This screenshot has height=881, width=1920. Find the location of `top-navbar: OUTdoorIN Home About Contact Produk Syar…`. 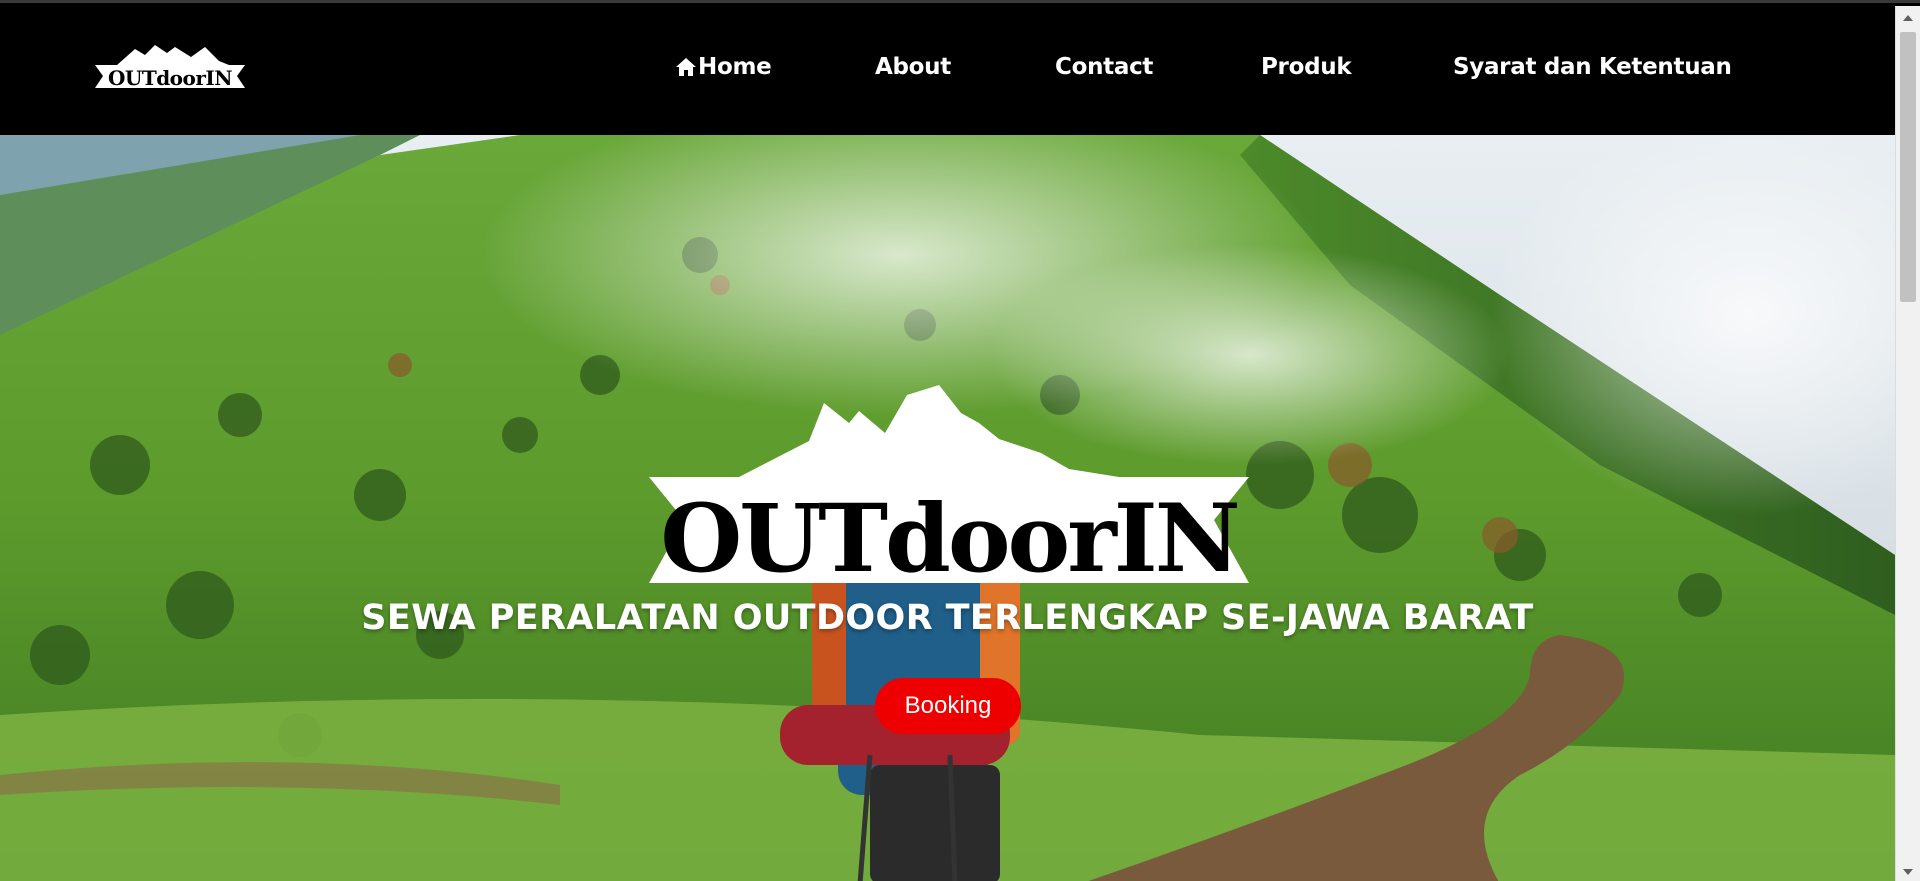

top-navbar: OUTdoorIN Home About Contact Produk Syar… is located at coordinates (947, 70).